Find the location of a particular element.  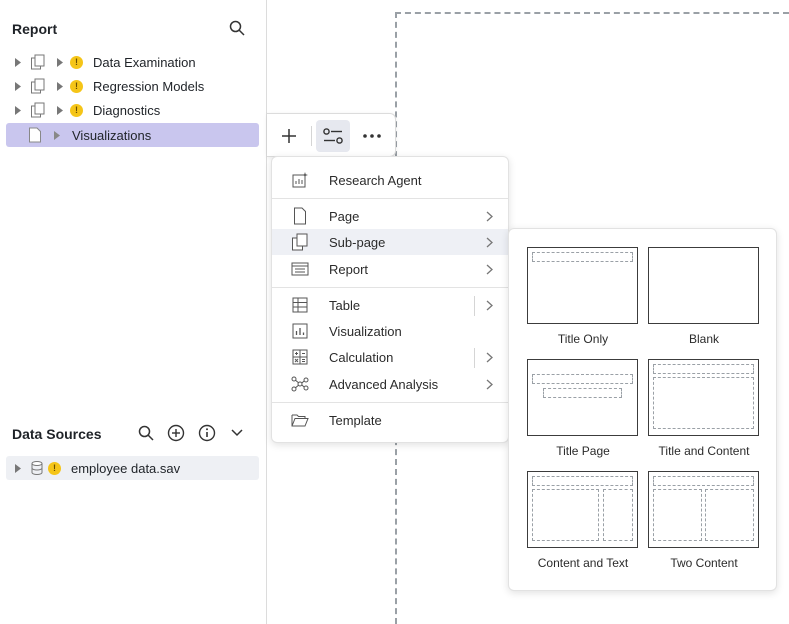

report-panel-title: Report is located at coordinates (35, 29).